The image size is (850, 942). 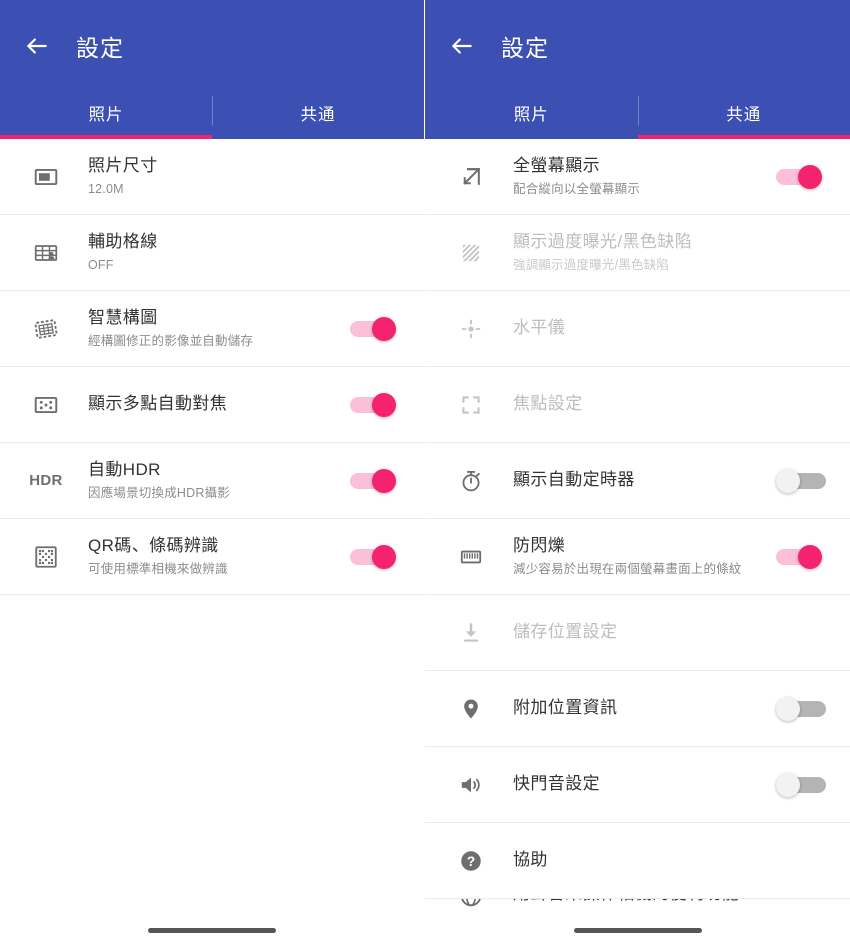 I want to click on settings-row: 顯示多點自動對焦, so click(x=212, y=405).